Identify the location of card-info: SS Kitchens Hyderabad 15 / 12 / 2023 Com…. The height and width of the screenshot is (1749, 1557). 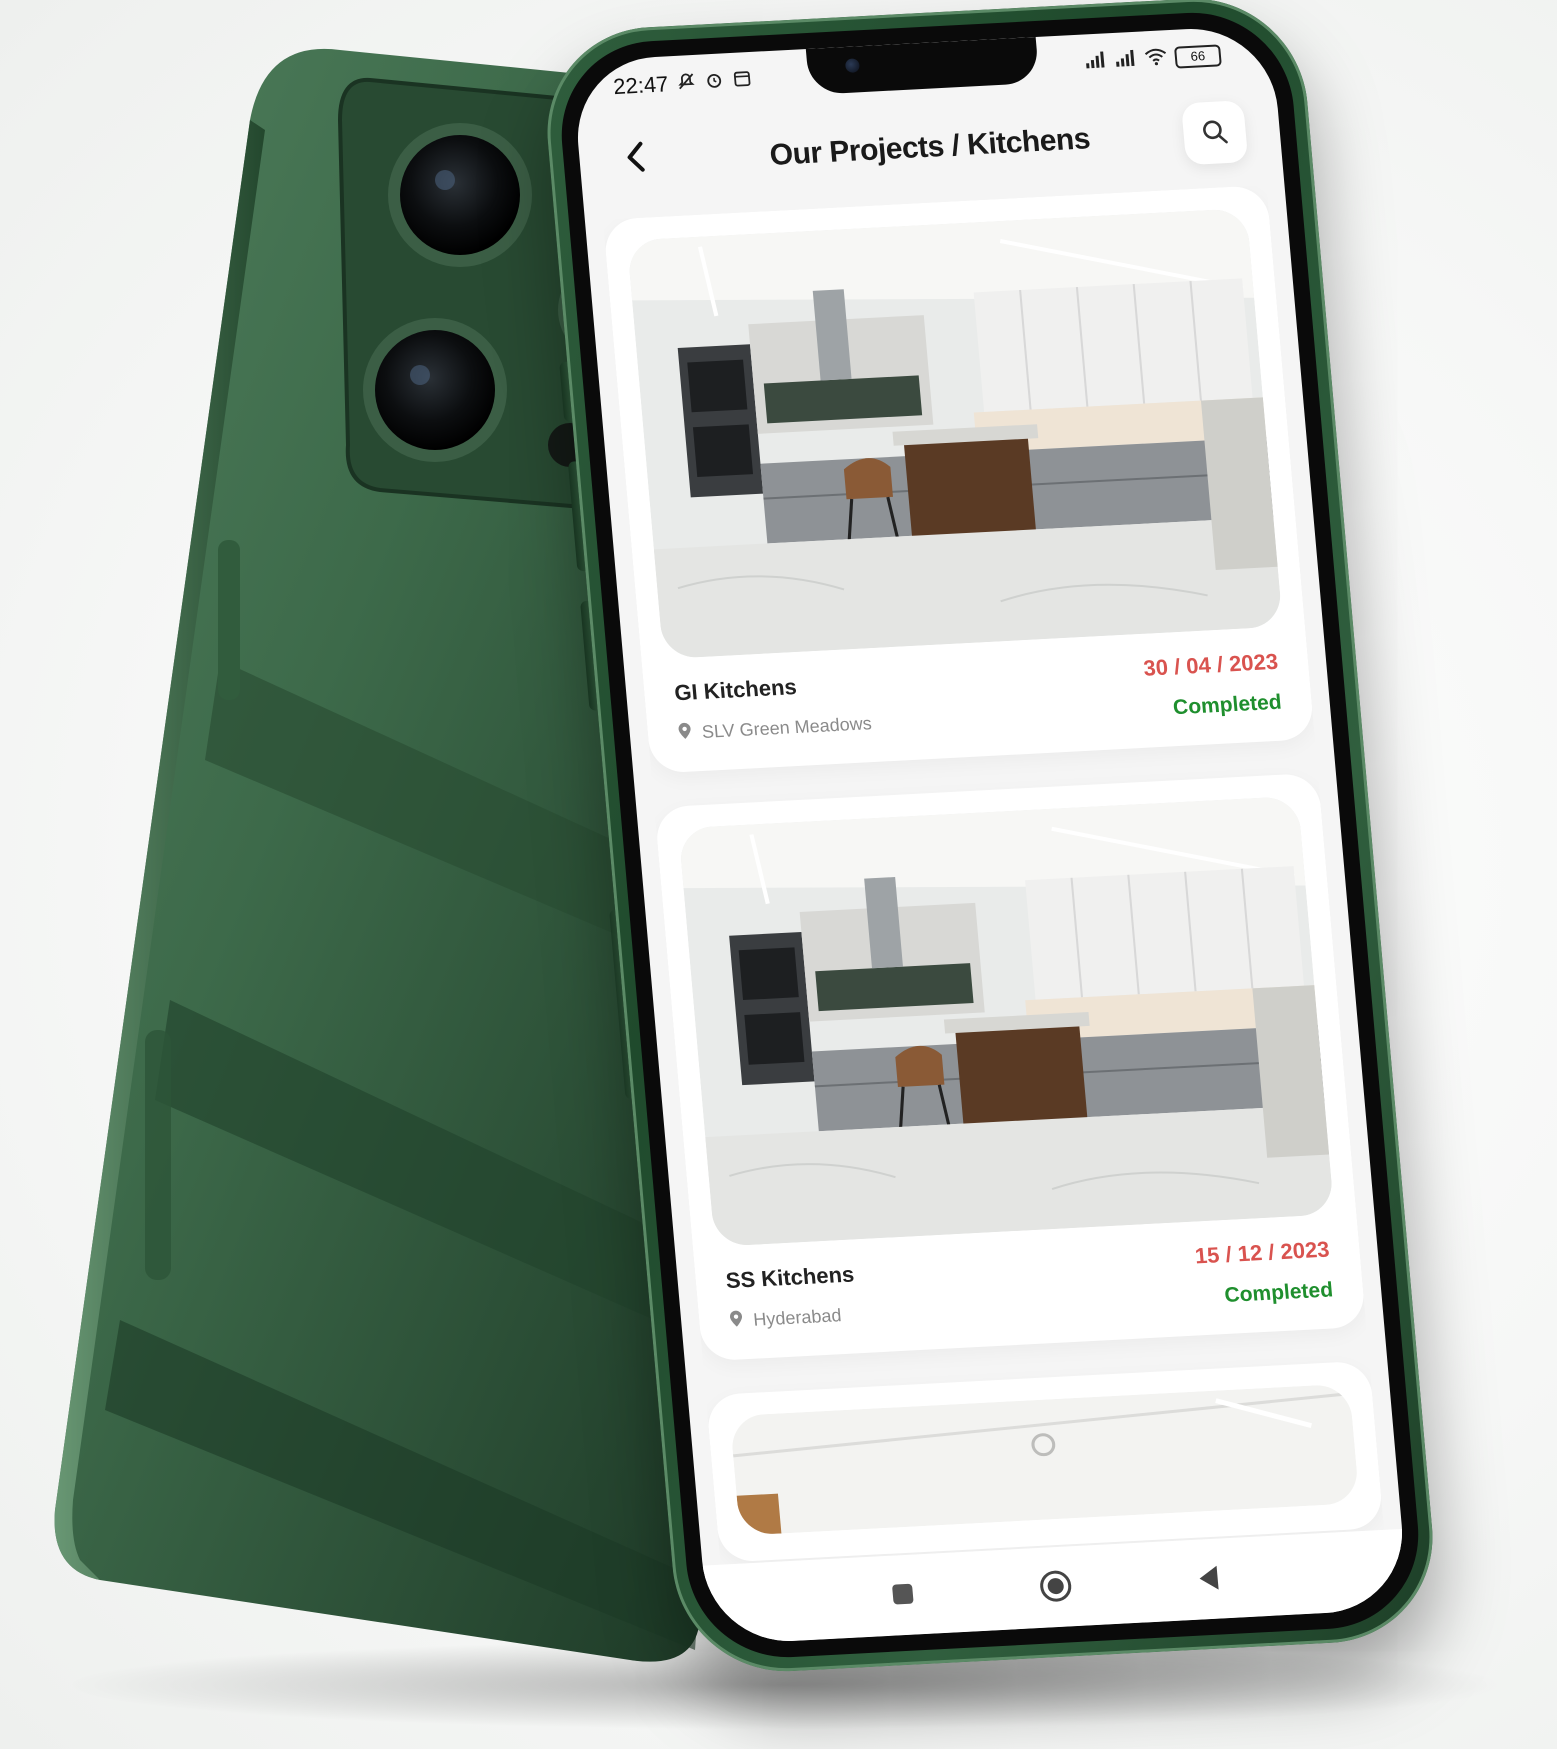
(1029, 1285).